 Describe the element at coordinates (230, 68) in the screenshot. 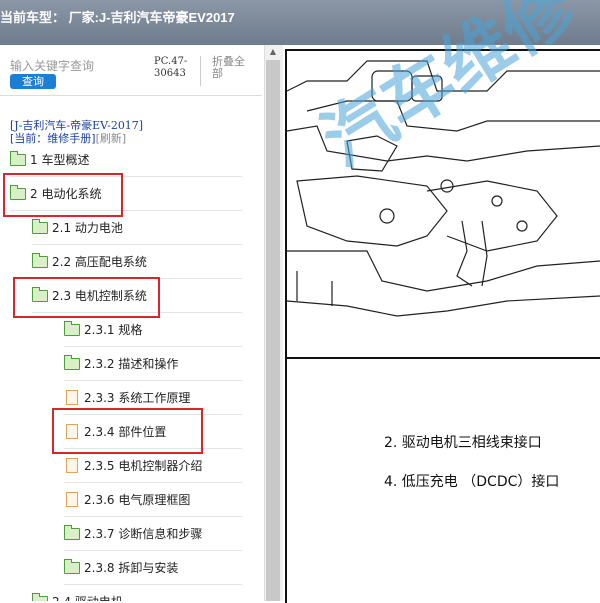

I see `collapse-all-button: 折叠全部` at that location.